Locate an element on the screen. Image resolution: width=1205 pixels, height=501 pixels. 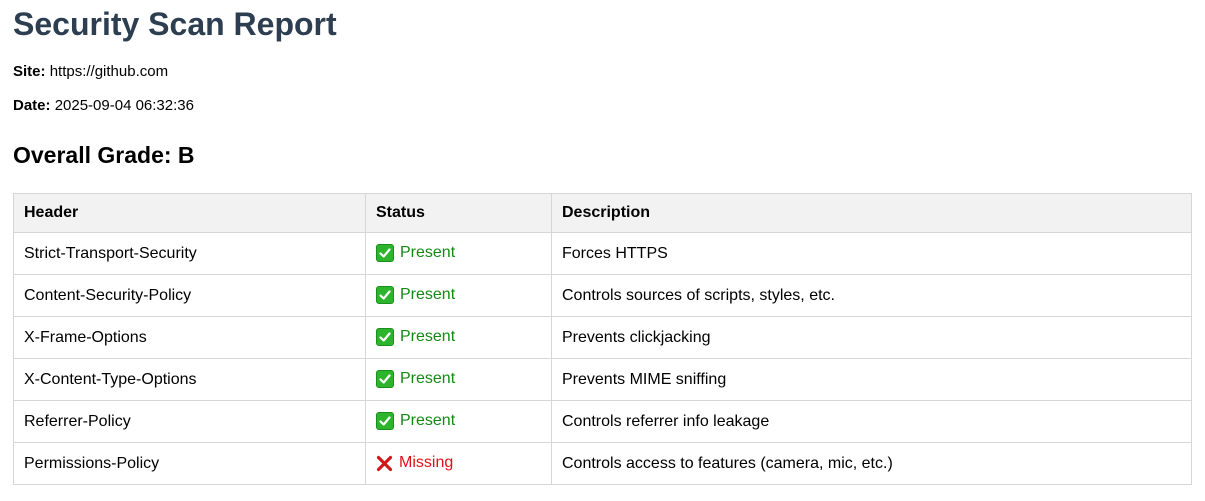
column-header-status: Status is located at coordinates (458, 213).